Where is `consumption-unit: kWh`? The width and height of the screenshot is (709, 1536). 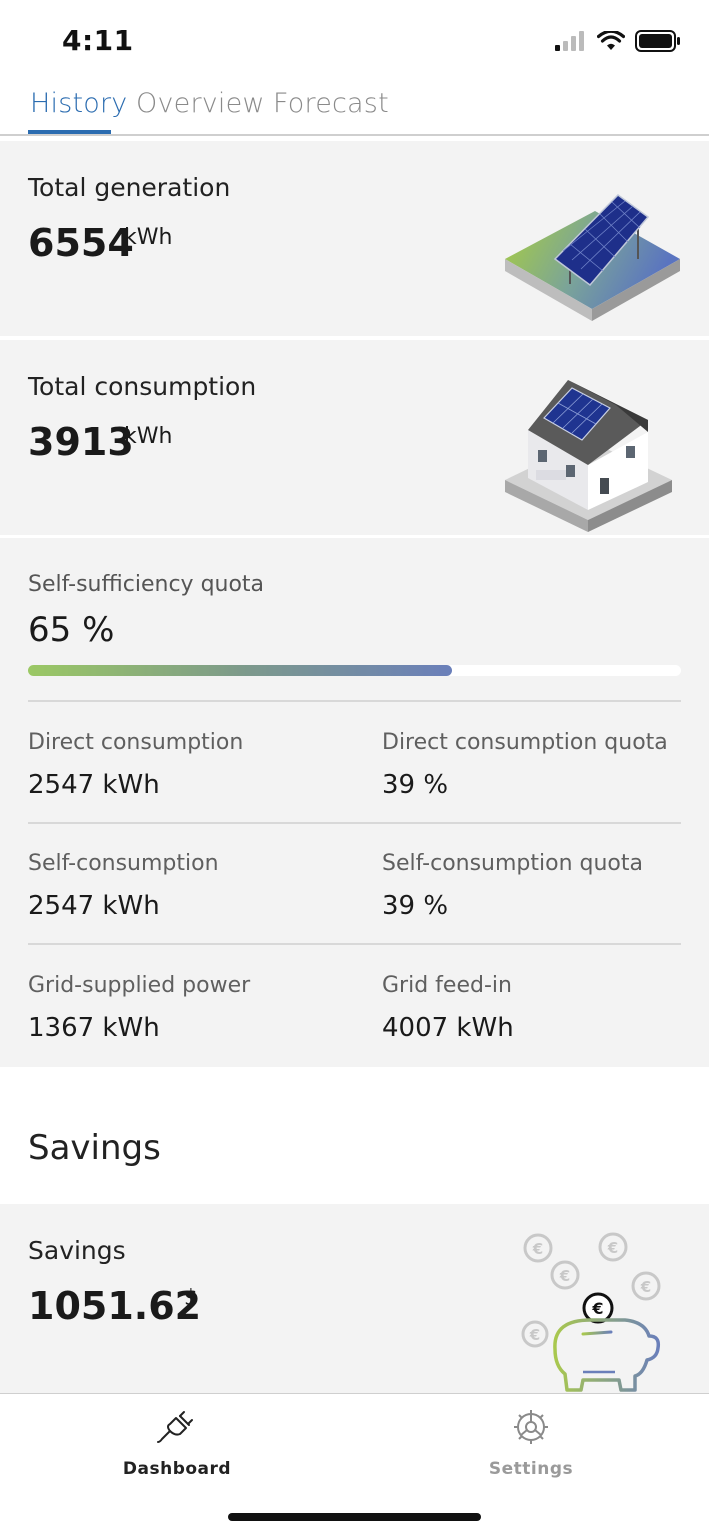 consumption-unit: kWh is located at coordinates (148, 436).